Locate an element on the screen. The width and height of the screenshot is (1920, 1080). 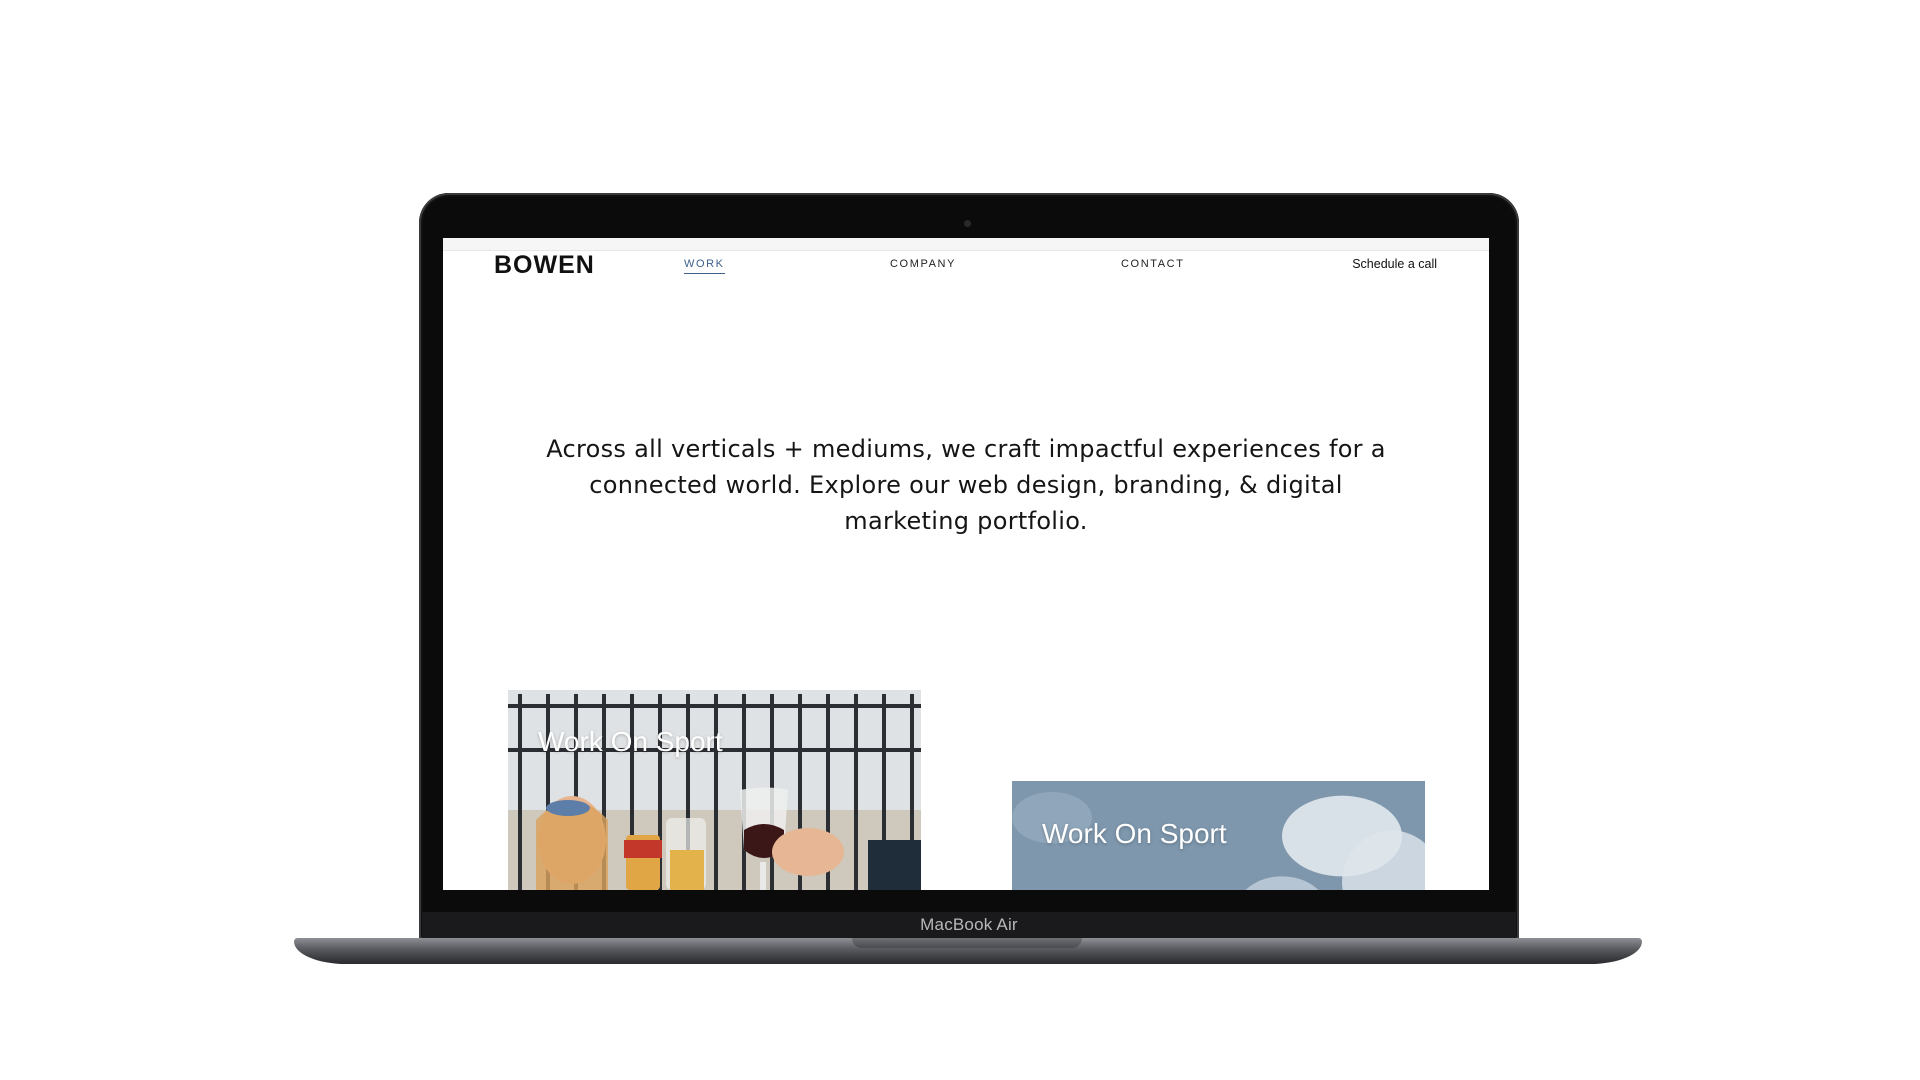
nav-item-contact: CONTACT is located at coordinates (1153, 264).